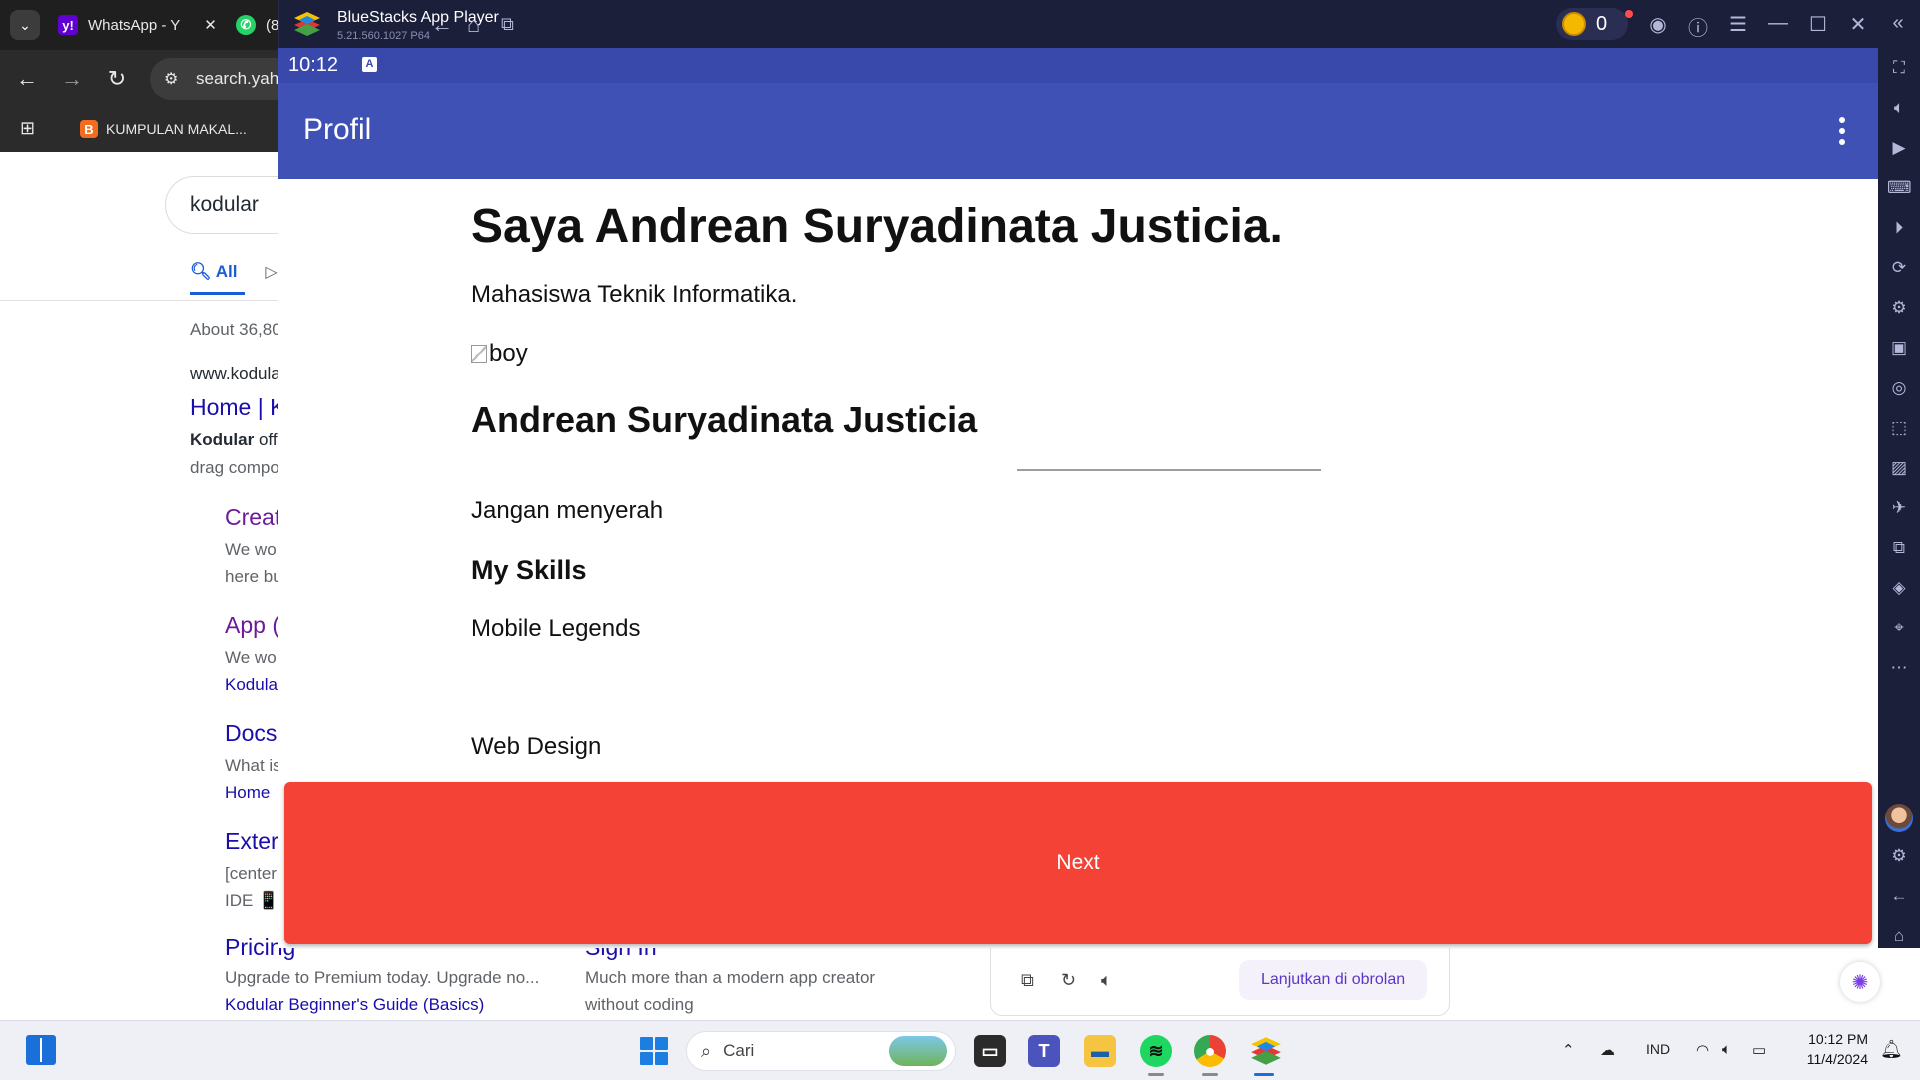  Describe the element at coordinates (1106, 980) in the screenshot. I see `speaker-icon: 🔈︎` at that location.